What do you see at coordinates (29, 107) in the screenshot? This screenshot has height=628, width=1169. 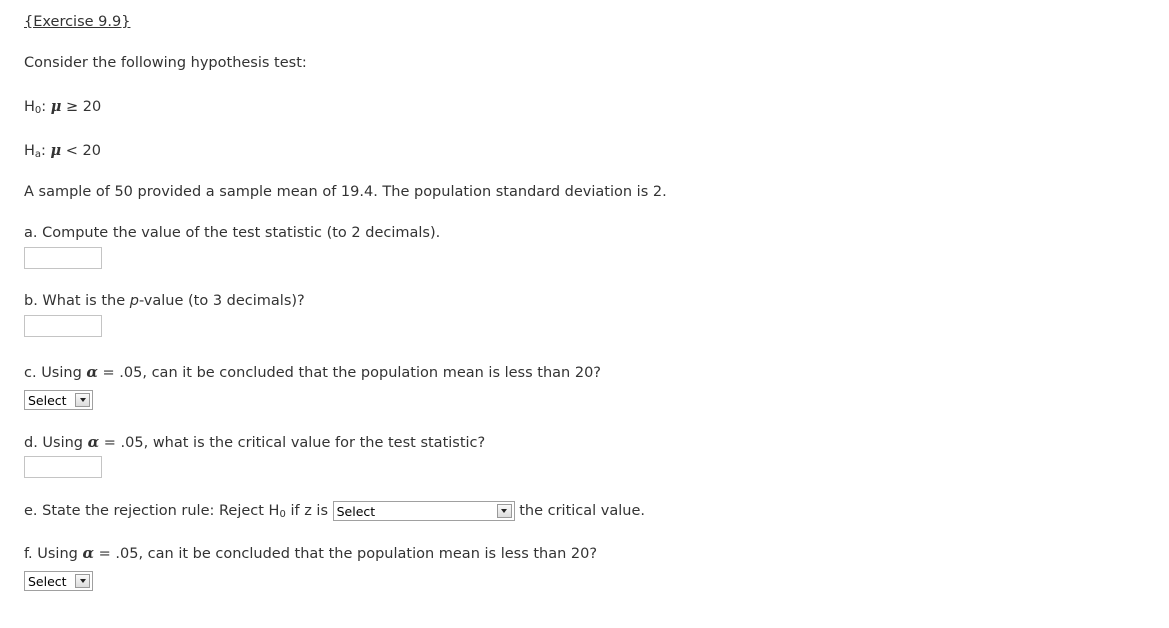 I see `h0-label: H` at bounding box center [29, 107].